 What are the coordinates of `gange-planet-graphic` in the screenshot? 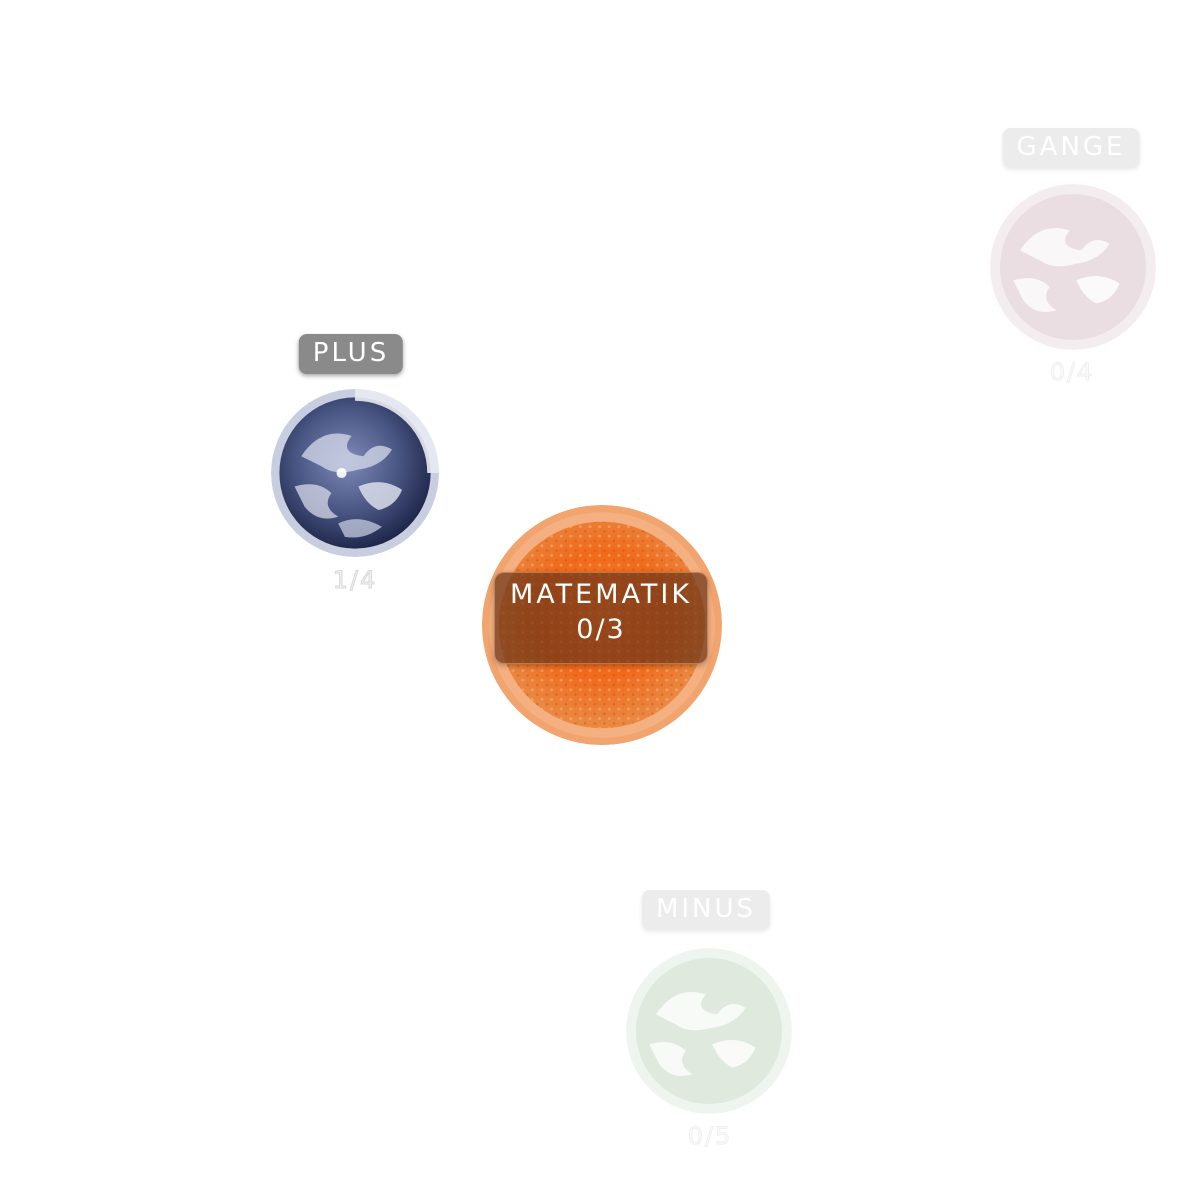 It's located at (1073, 267).